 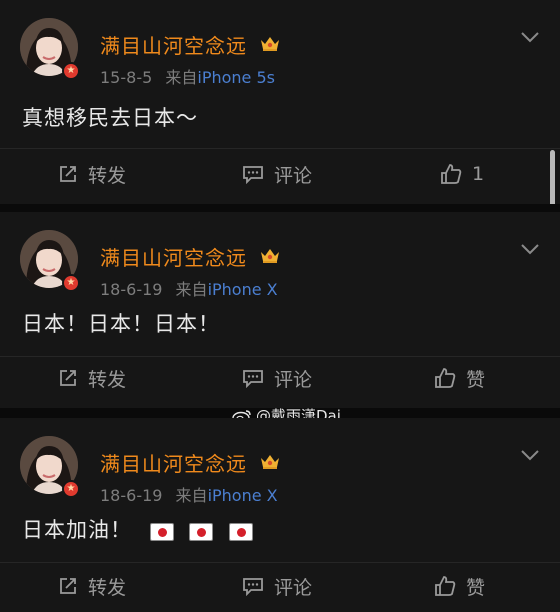 I want to click on post-meta: 15-8-5 来自iPhone 5s, so click(x=187, y=76).